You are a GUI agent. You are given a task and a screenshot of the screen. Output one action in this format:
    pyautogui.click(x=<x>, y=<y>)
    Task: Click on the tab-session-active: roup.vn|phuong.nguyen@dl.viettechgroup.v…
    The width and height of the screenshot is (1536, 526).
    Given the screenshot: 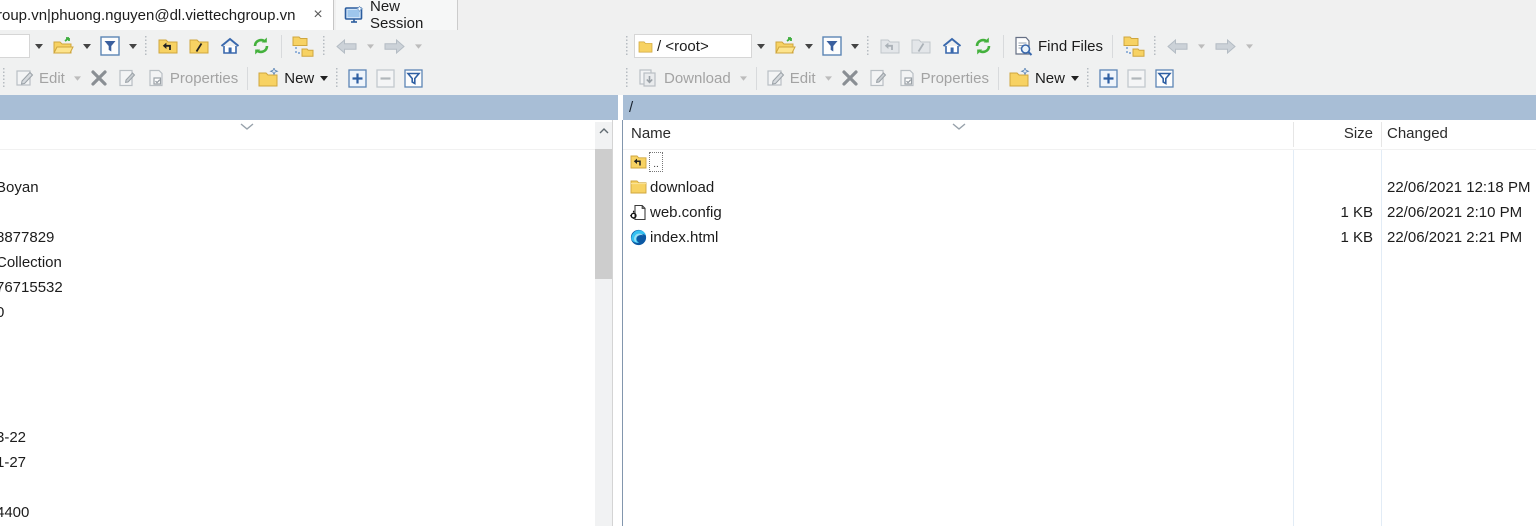 What is the action you would take?
    pyautogui.click(x=167, y=15)
    